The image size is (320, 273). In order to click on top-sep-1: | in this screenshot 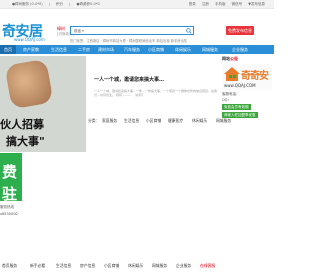, I will do `click(49, 4)`.